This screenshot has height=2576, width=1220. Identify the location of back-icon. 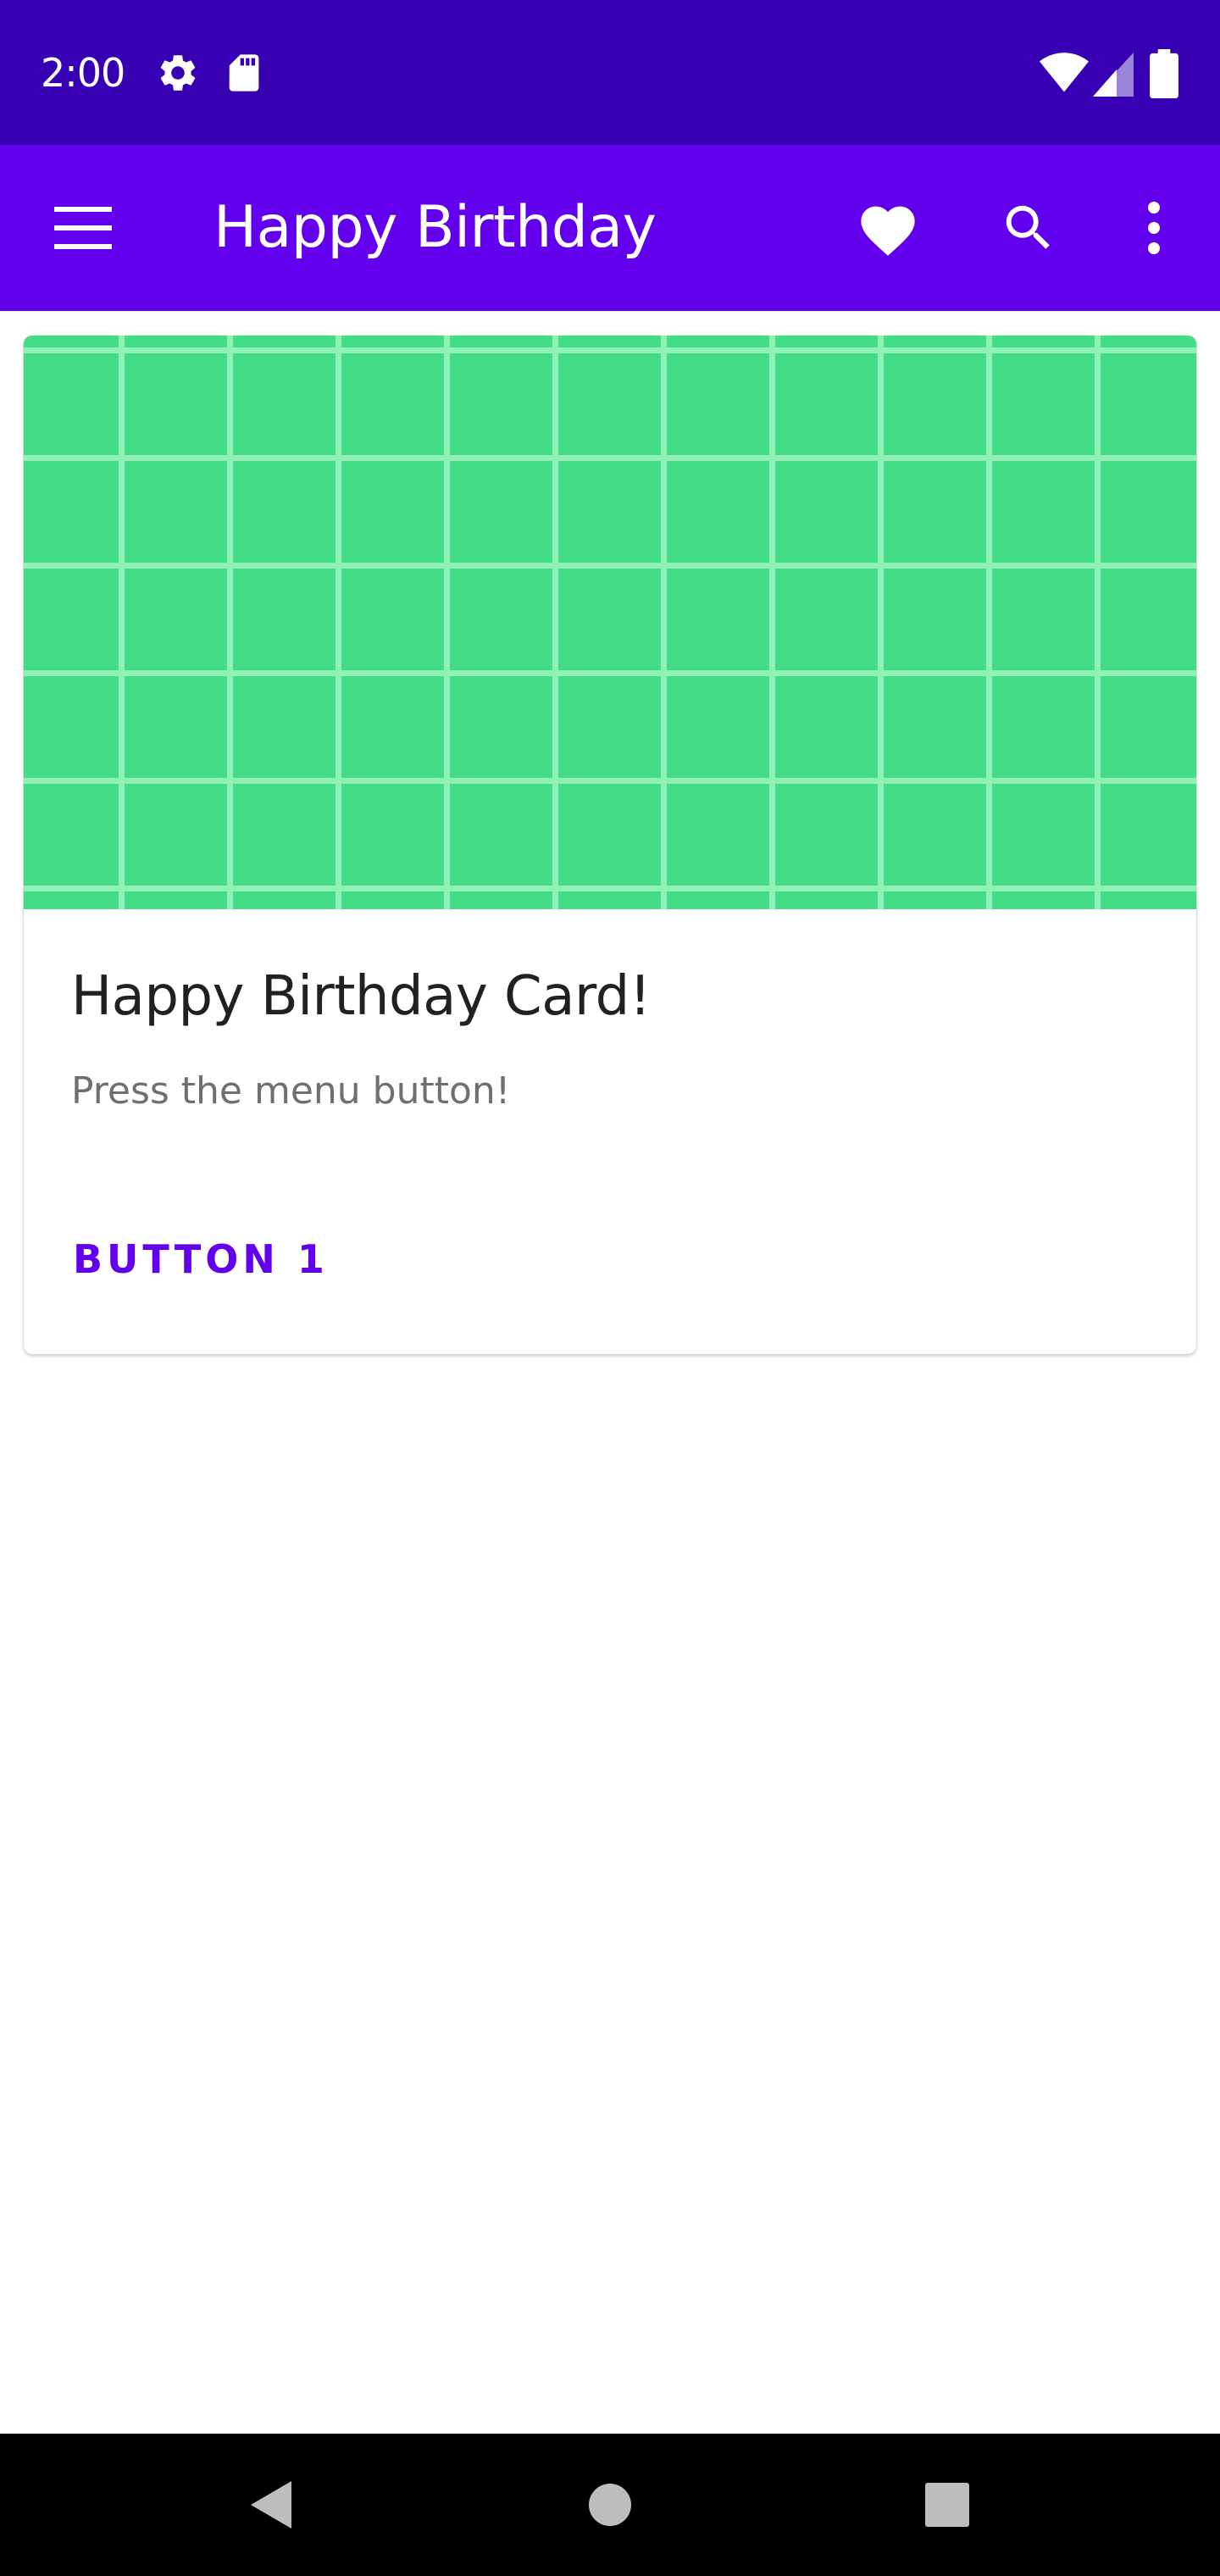
(271, 2504).